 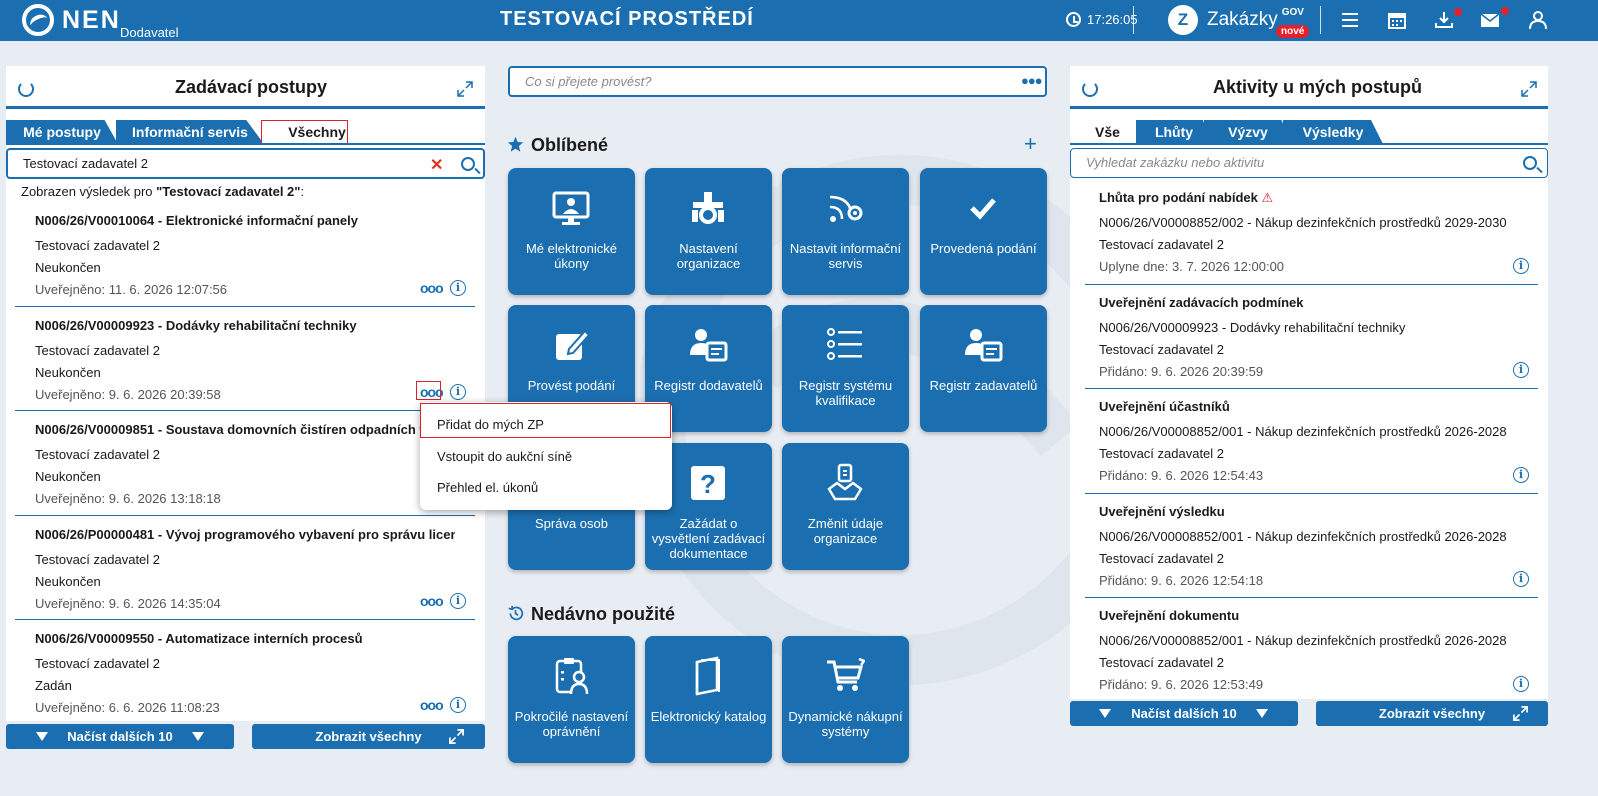 What do you see at coordinates (149, 32) in the screenshot?
I see `logo-subtitle: Dodavatel` at bounding box center [149, 32].